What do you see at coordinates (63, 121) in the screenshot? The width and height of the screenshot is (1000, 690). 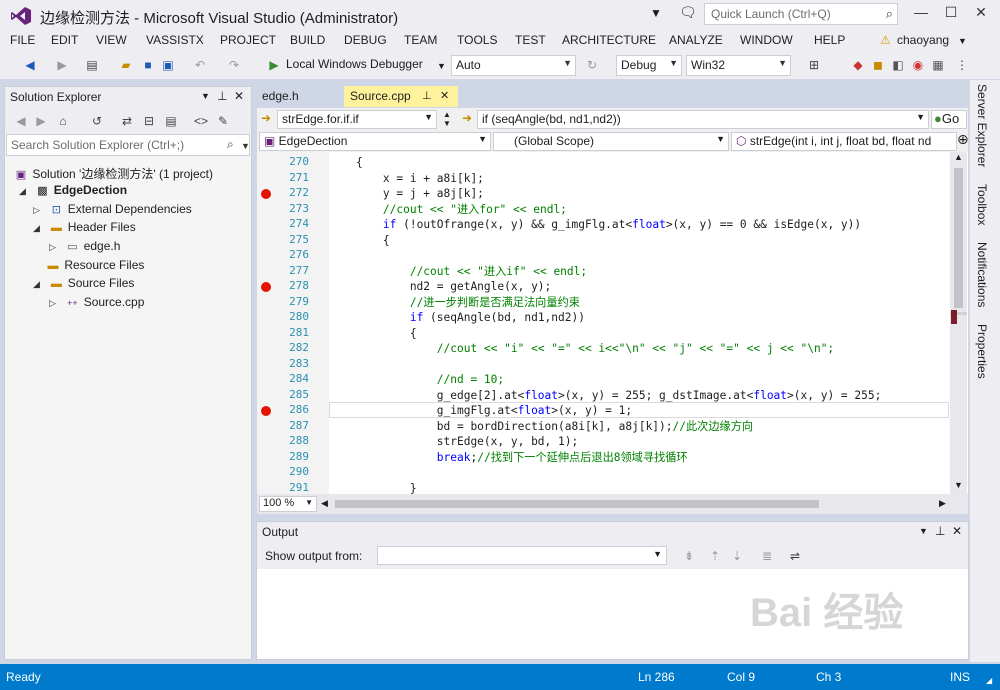 I see `home-icon: ⌂` at bounding box center [63, 121].